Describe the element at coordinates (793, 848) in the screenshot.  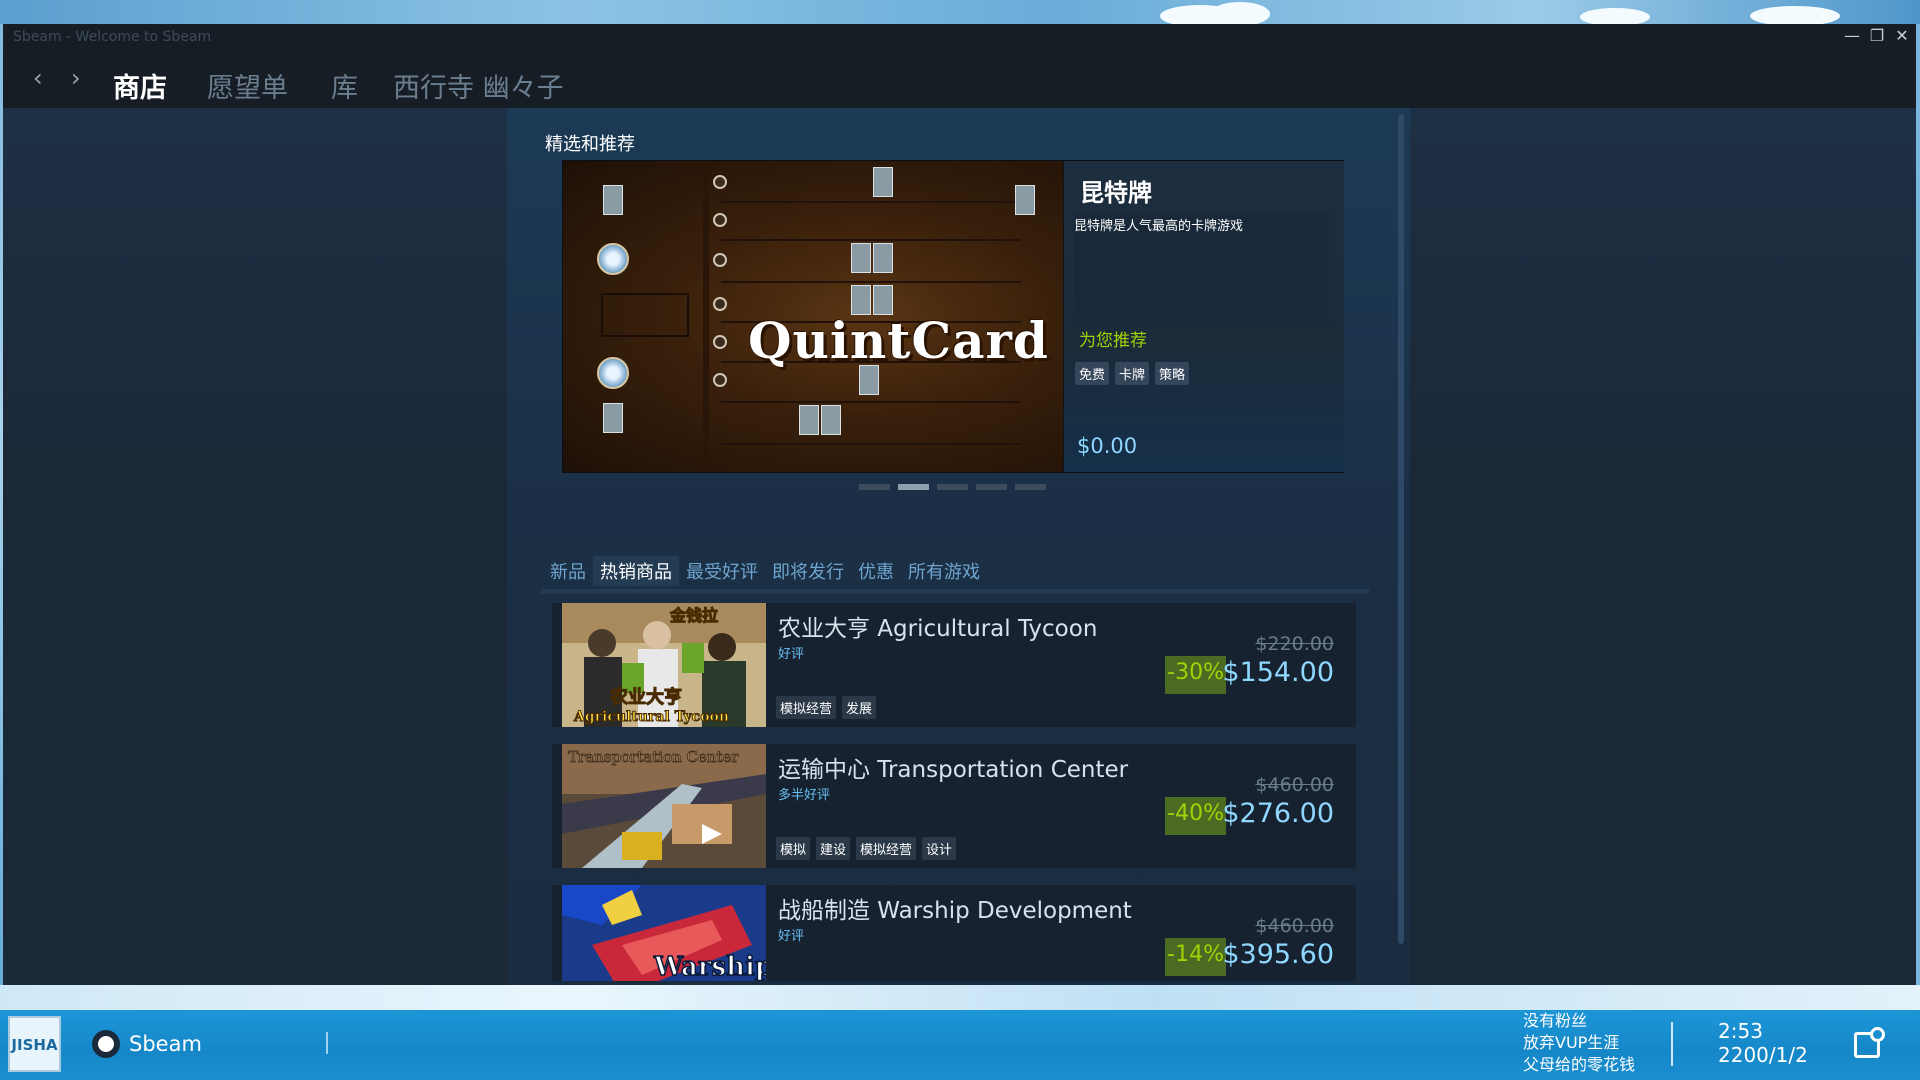
I see `tag-chip: 模拟` at that location.